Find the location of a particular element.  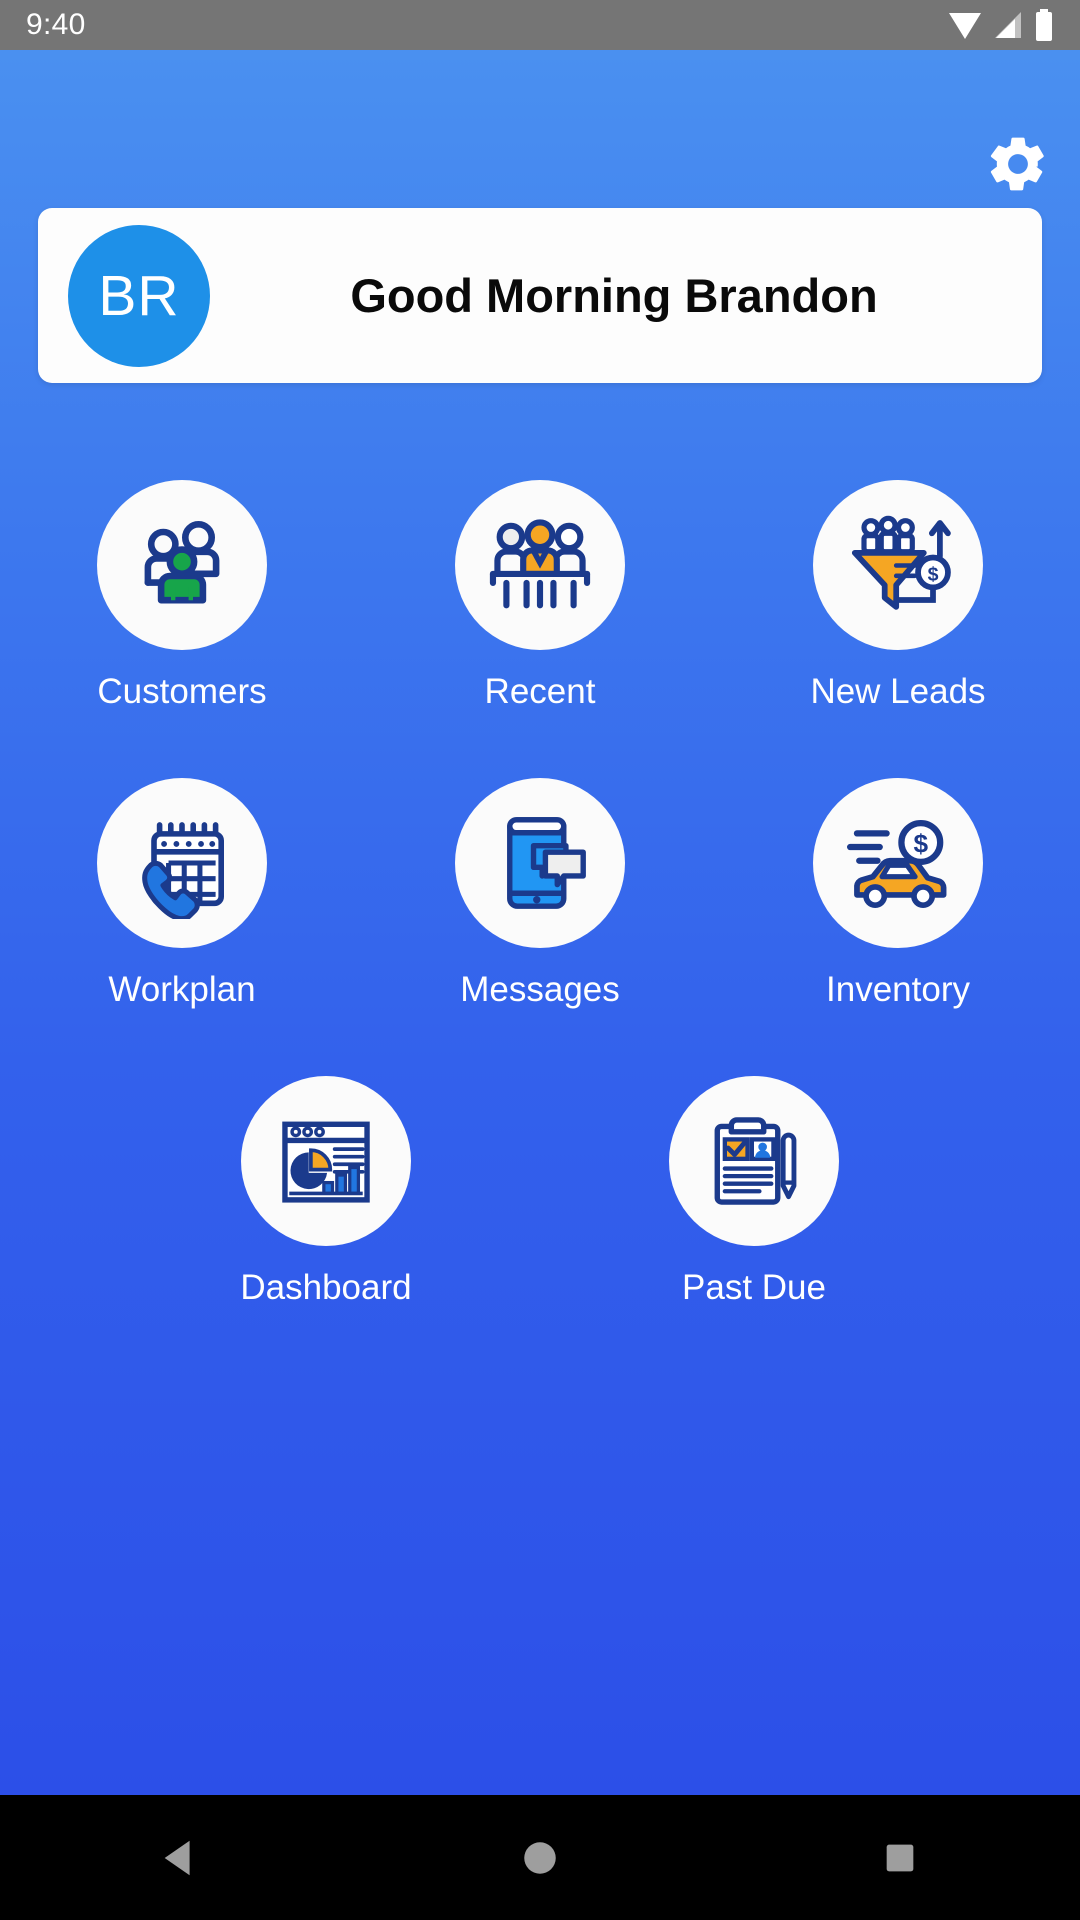

tile-workplan: Workplan is located at coordinates (182, 894).